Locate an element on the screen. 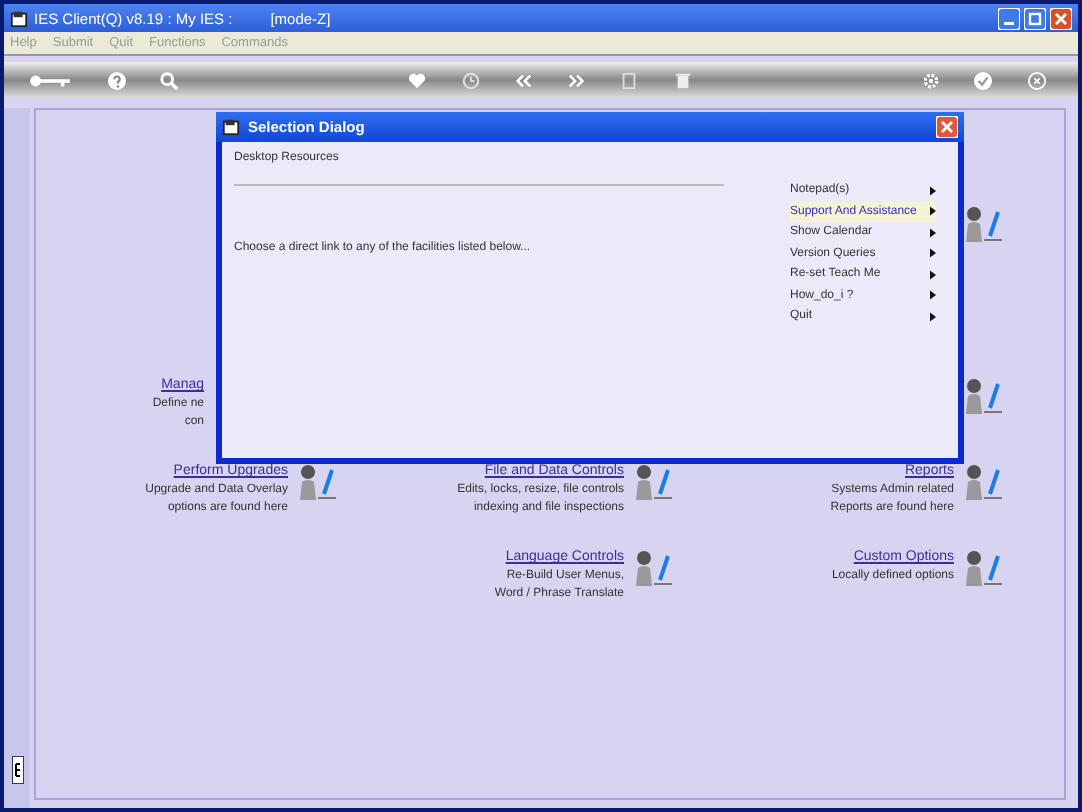 The image size is (1082, 812). maximize-button is located at coordinates (1035, 18).